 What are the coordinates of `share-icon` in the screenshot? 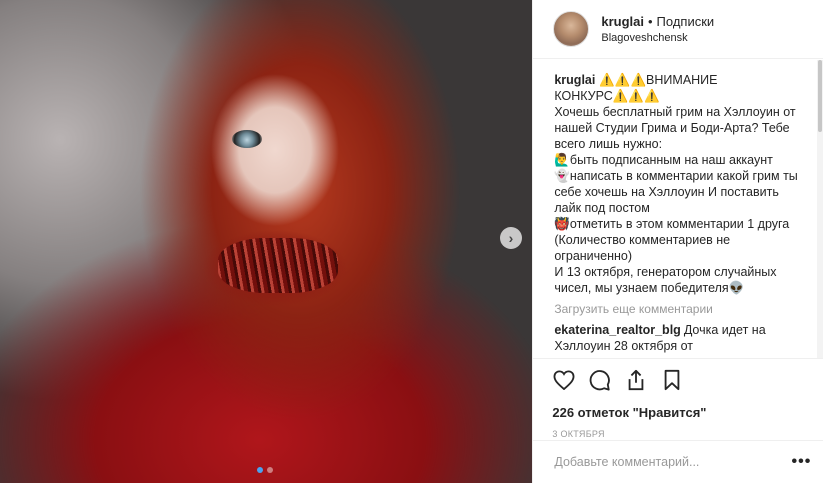 It's located at (636, 380).